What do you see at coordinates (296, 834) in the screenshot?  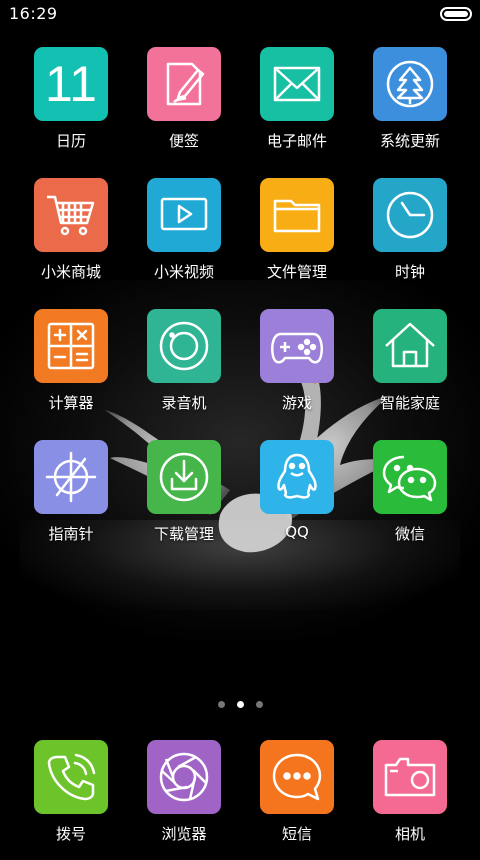 I see `app-label: 短信` at bounding box center [296, 834].